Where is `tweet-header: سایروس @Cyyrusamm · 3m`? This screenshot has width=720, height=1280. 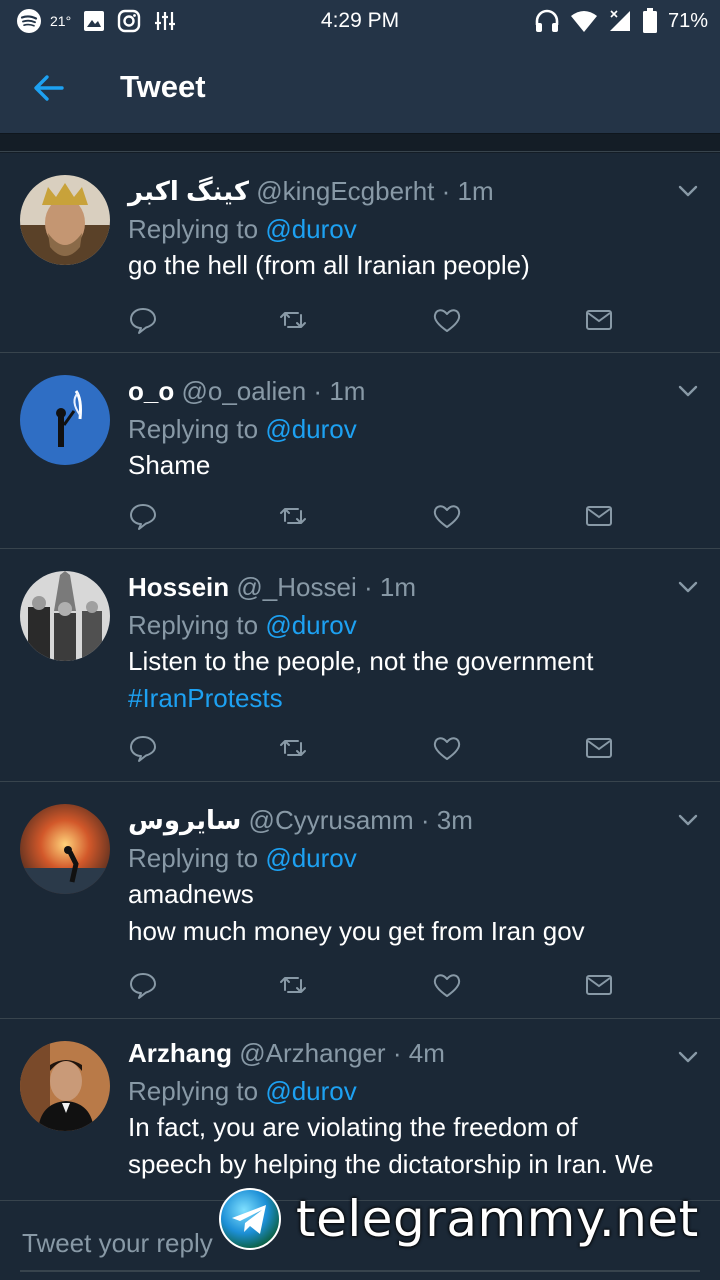
tweet-header: سایروس @Cyyrusamm · 3m is located at coordinates (414, 820).